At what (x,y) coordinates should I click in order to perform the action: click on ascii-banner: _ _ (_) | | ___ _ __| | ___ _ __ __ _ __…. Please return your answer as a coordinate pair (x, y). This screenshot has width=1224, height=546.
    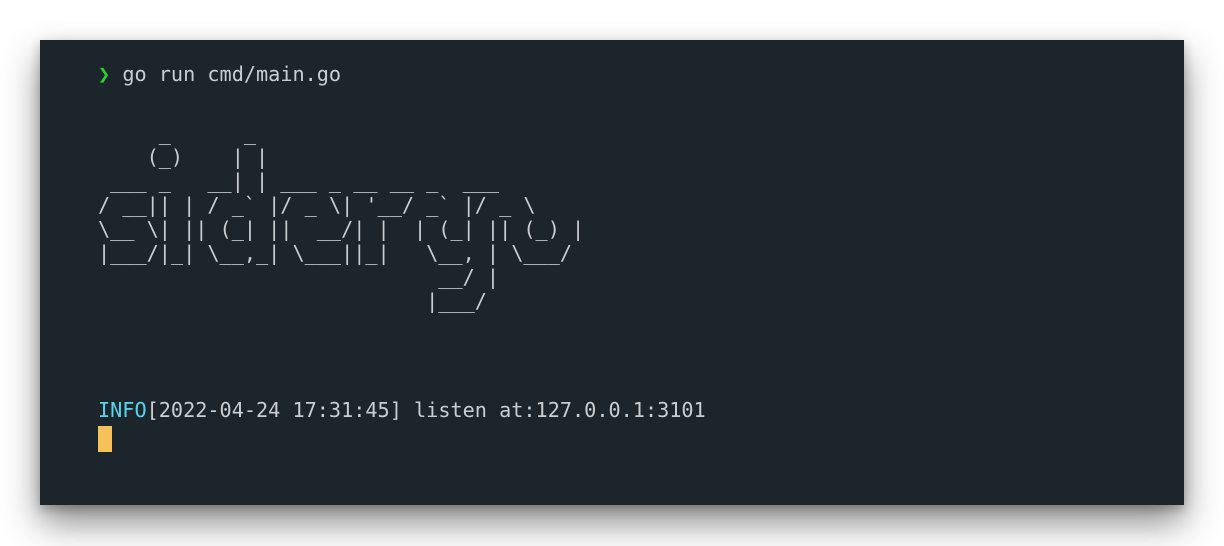
    Looking at the image, I should click on (341, 217).